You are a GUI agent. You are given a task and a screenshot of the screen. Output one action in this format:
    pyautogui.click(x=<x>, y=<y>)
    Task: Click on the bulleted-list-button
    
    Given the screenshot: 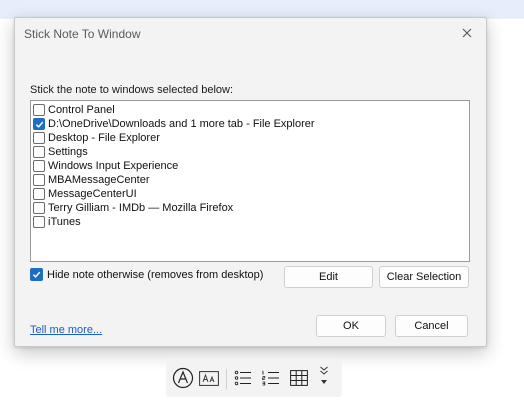 What is the action you would take?
    pyautogui.click(x=243, y=378)
    